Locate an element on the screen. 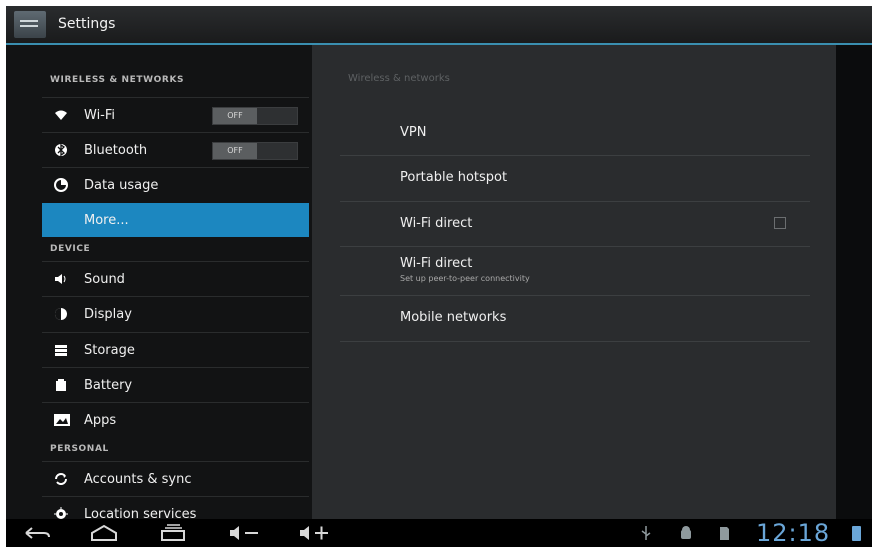 This screenshot has height=553, width=878. volume-down-icon is located at coordinates (246, 534).